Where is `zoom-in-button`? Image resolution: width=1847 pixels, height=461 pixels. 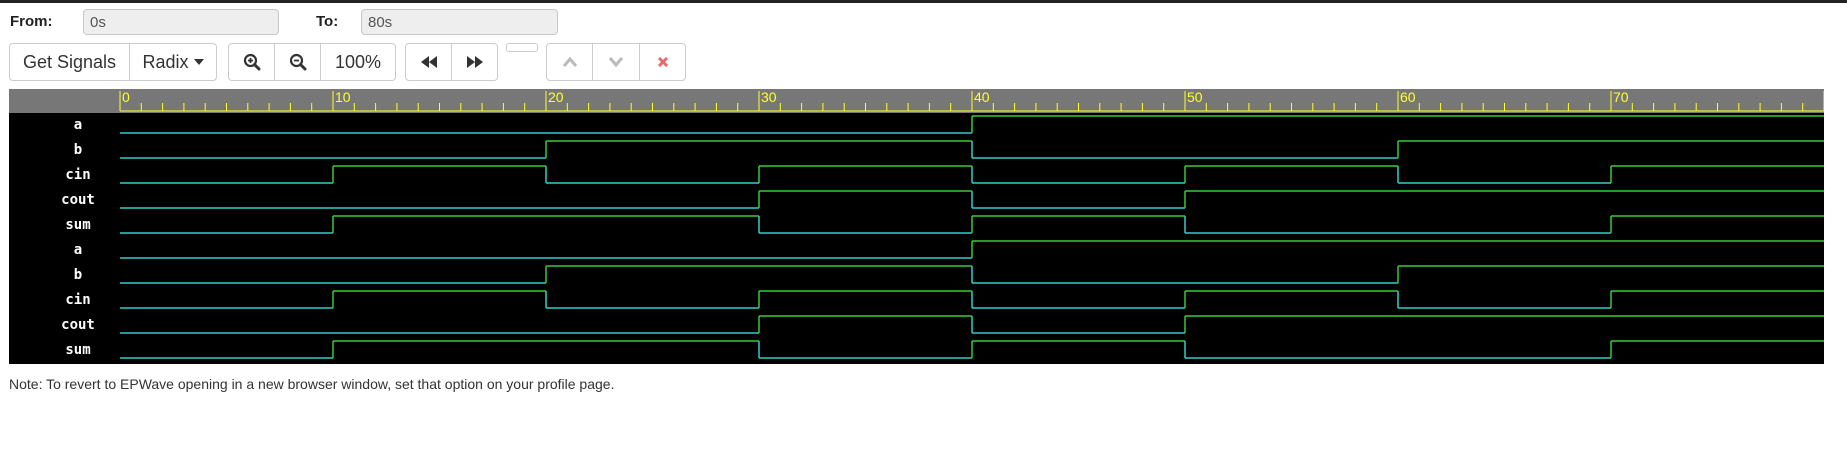
zoom-in-button is located at coordinates (251, 62).